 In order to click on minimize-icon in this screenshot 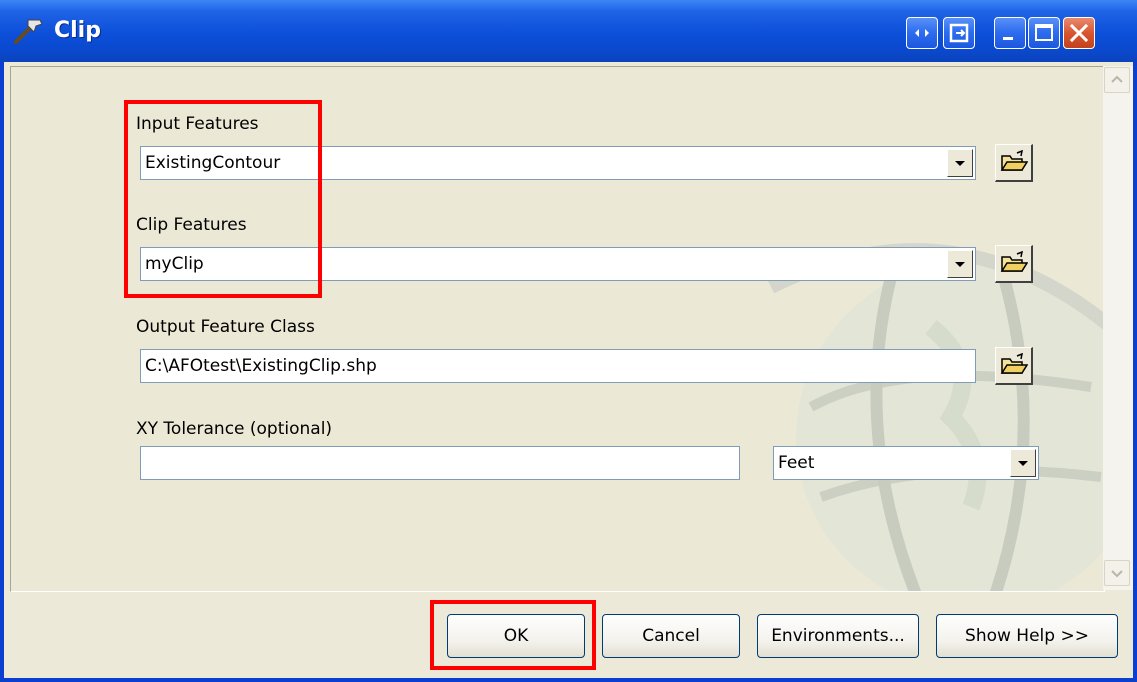, I will do `click(1008, 38)`.